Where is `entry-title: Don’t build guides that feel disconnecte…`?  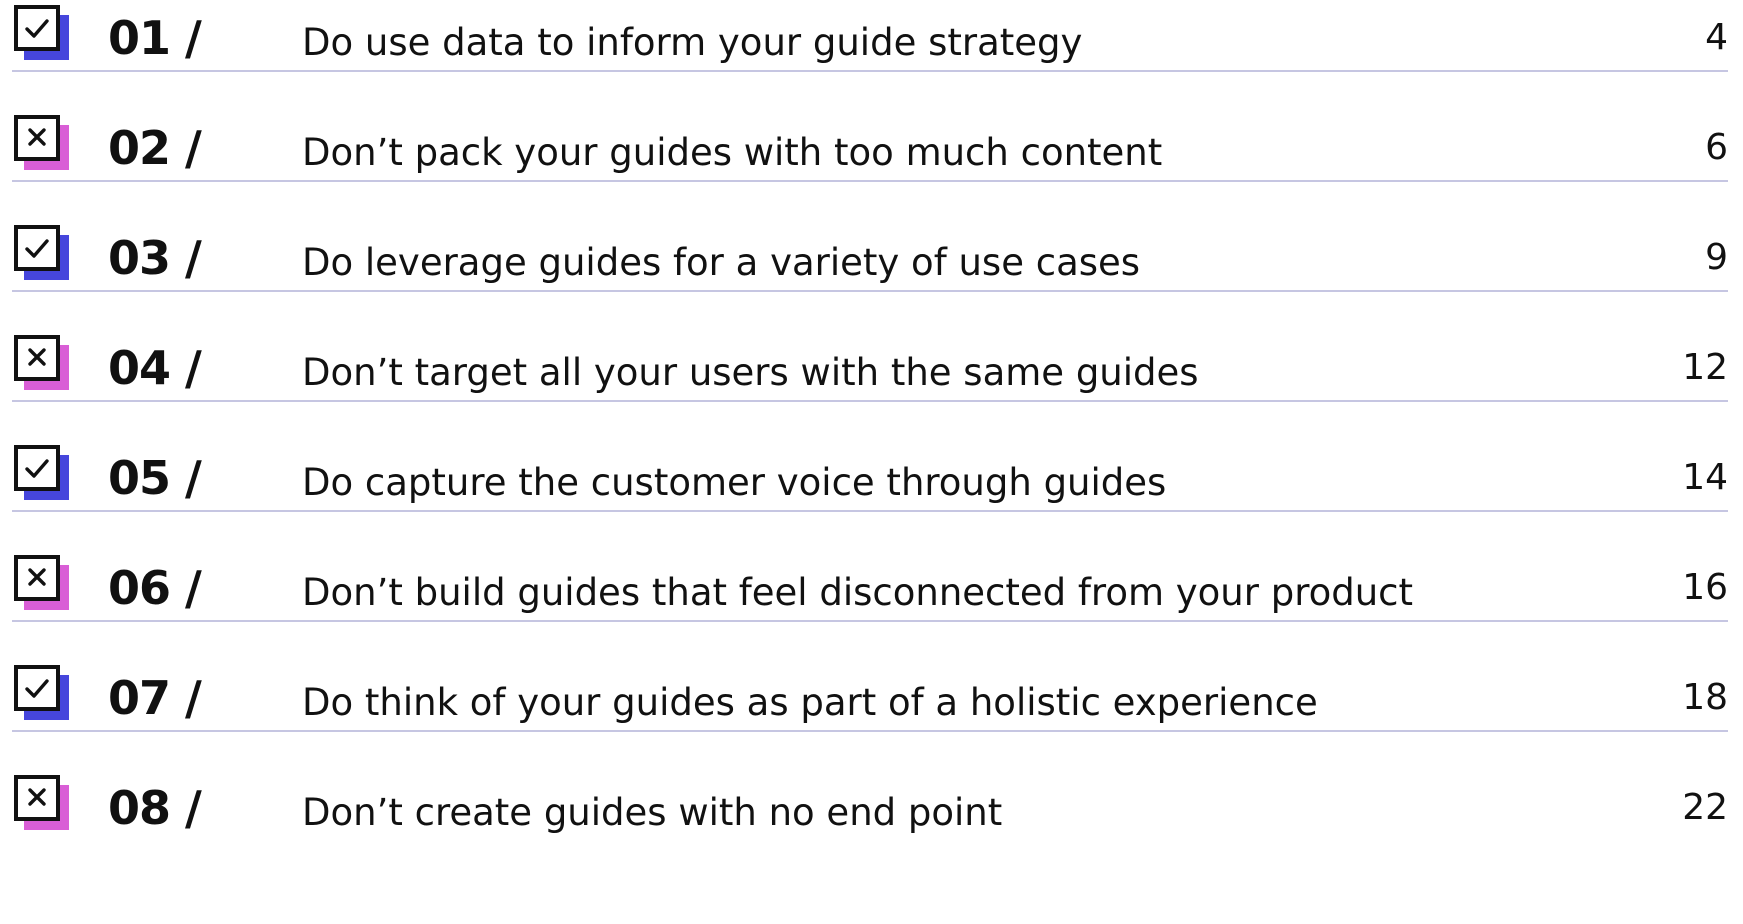
entry-title: Don’t build guides that feel disconnecte… is located at coordinates (858, 592).